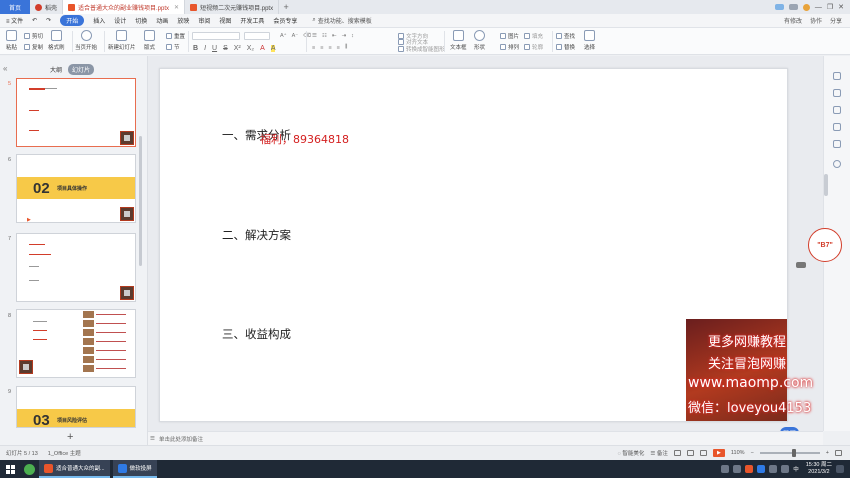 This screenshot has width=850, height=478. I want to click on clock: 15:30 周二 2021/3/2, so click(819, 469).